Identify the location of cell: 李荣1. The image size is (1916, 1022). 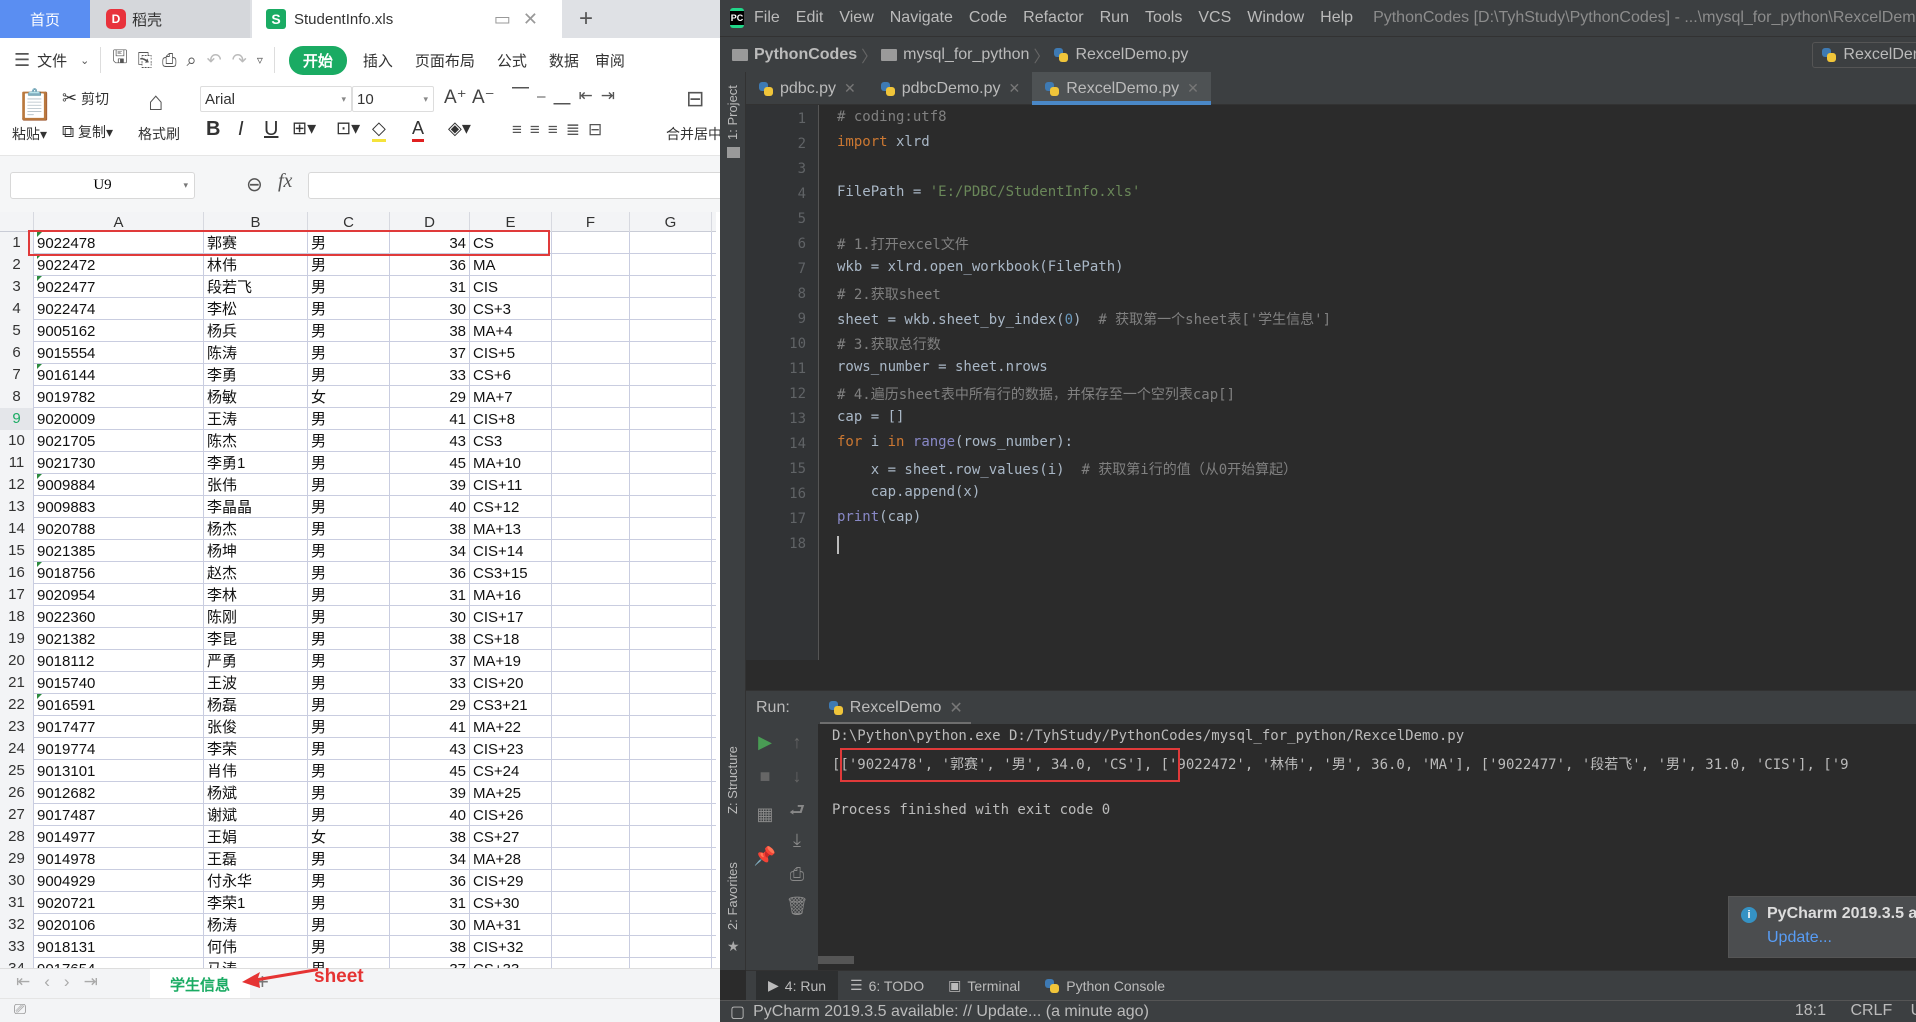
(256, 903).